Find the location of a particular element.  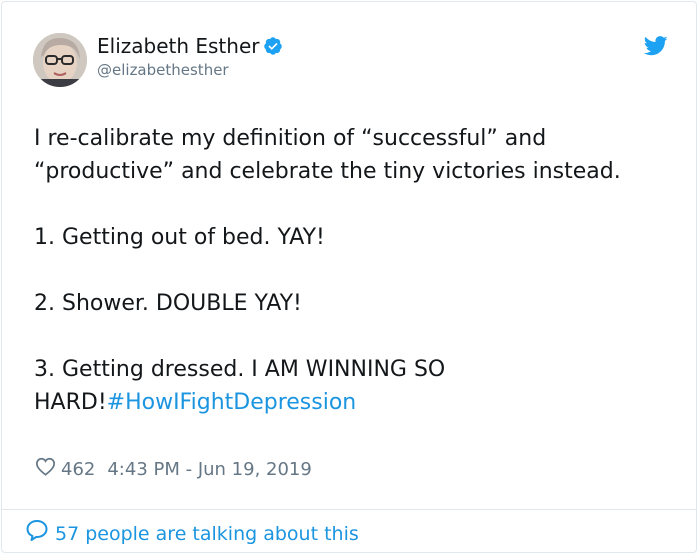

tweet-list-item: 2. Shower. DOUBLE YAY! is located at coordinates (168, 303).